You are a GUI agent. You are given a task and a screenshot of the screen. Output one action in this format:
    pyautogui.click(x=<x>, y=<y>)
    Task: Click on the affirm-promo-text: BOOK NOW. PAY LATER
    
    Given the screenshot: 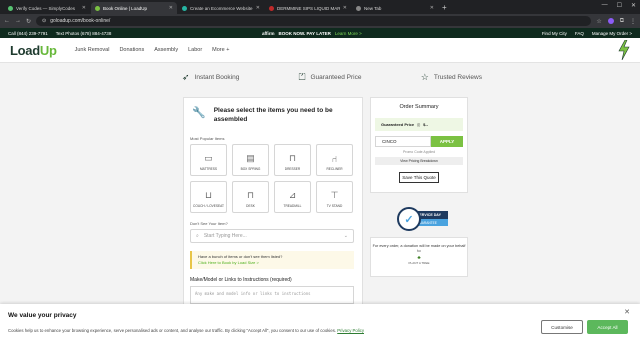 What is the action you would take?
    pyautogui.click(x=304, y=33)
    